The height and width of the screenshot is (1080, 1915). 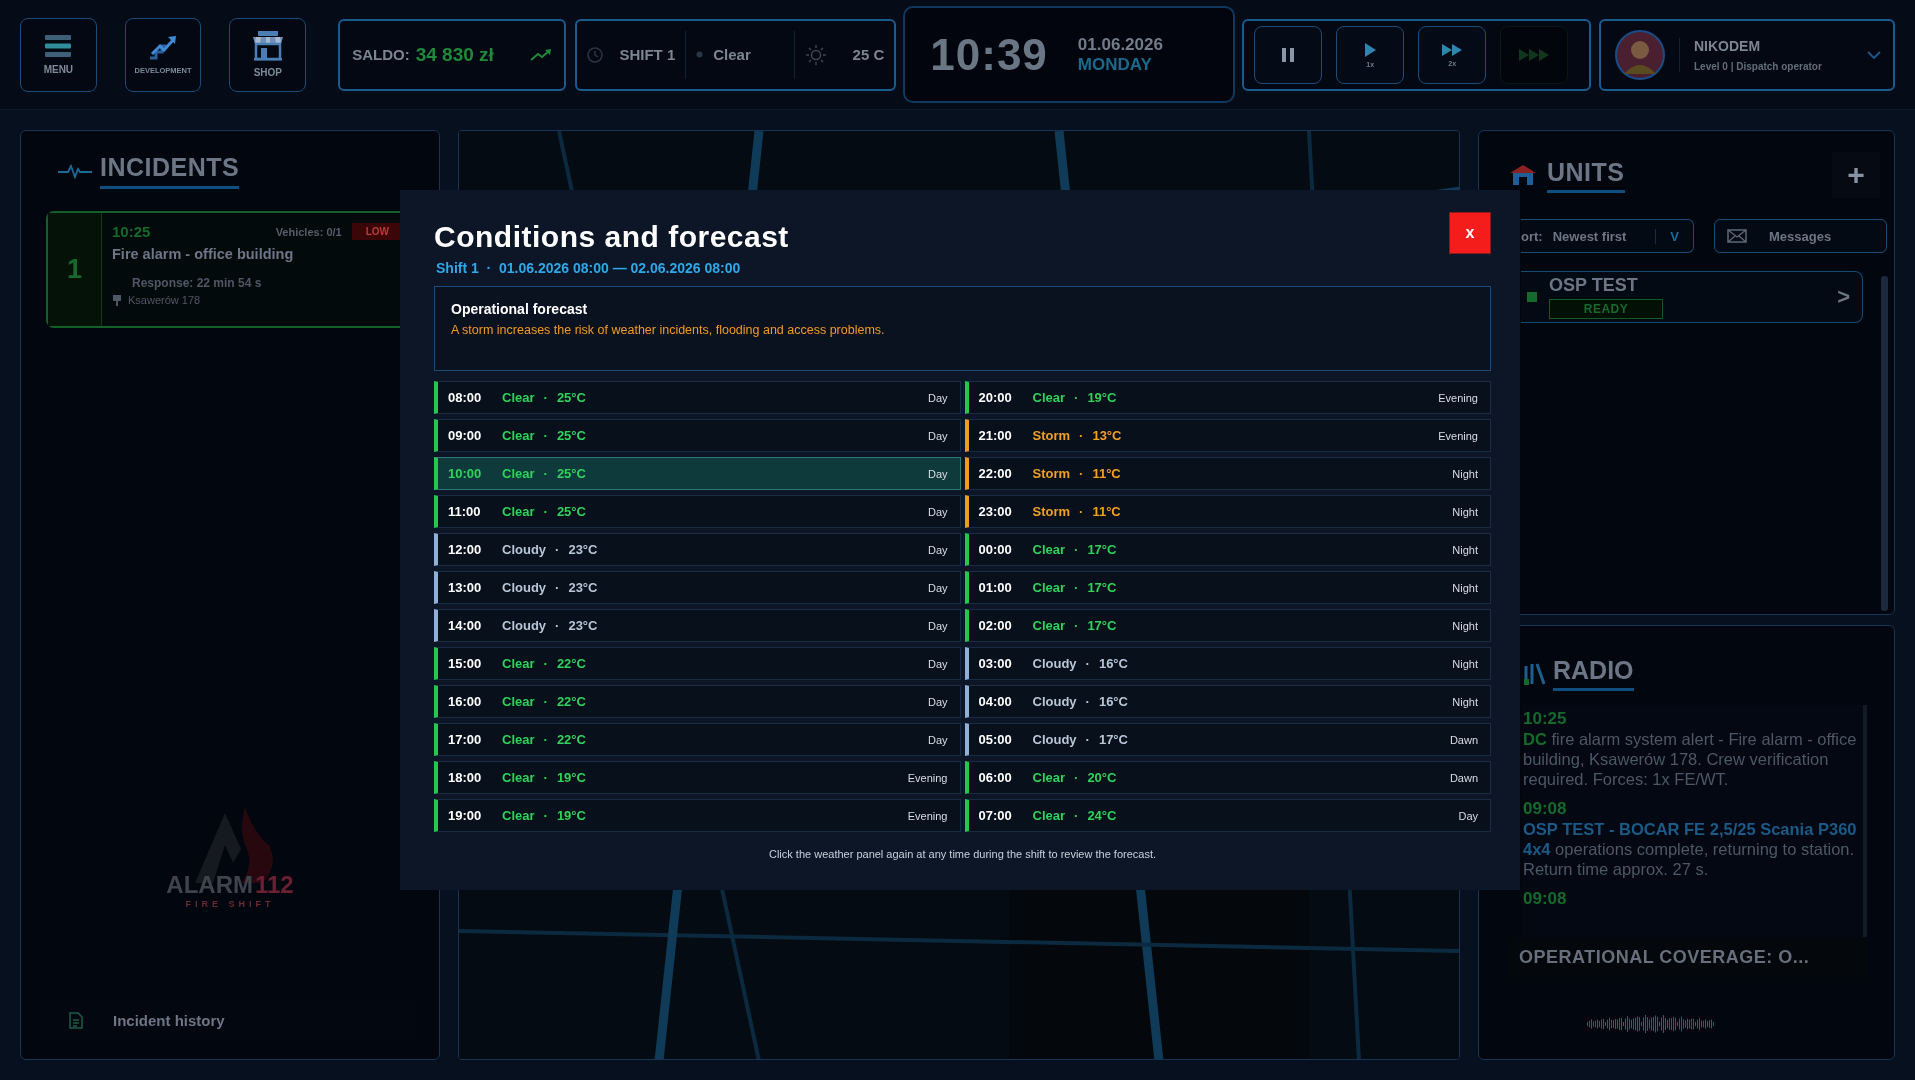 I want to click on hour-label: 10:00, so click(x=465, y=473).